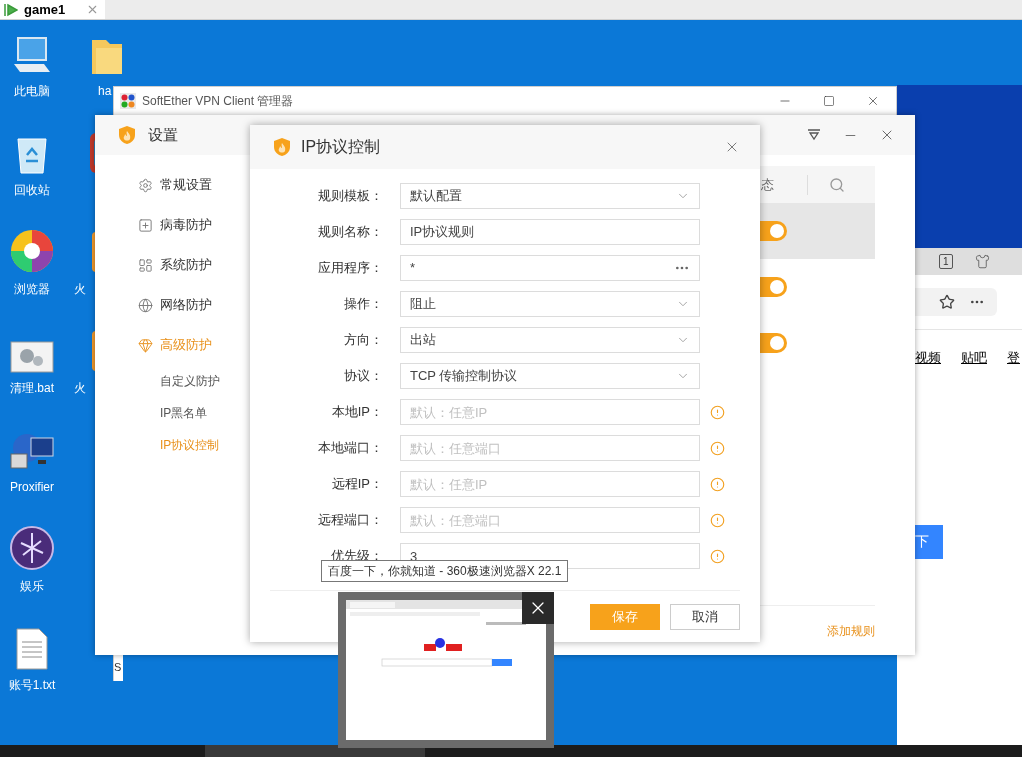  I want to click on sidebar-subitem: 自定义防护, so click(194, 381).